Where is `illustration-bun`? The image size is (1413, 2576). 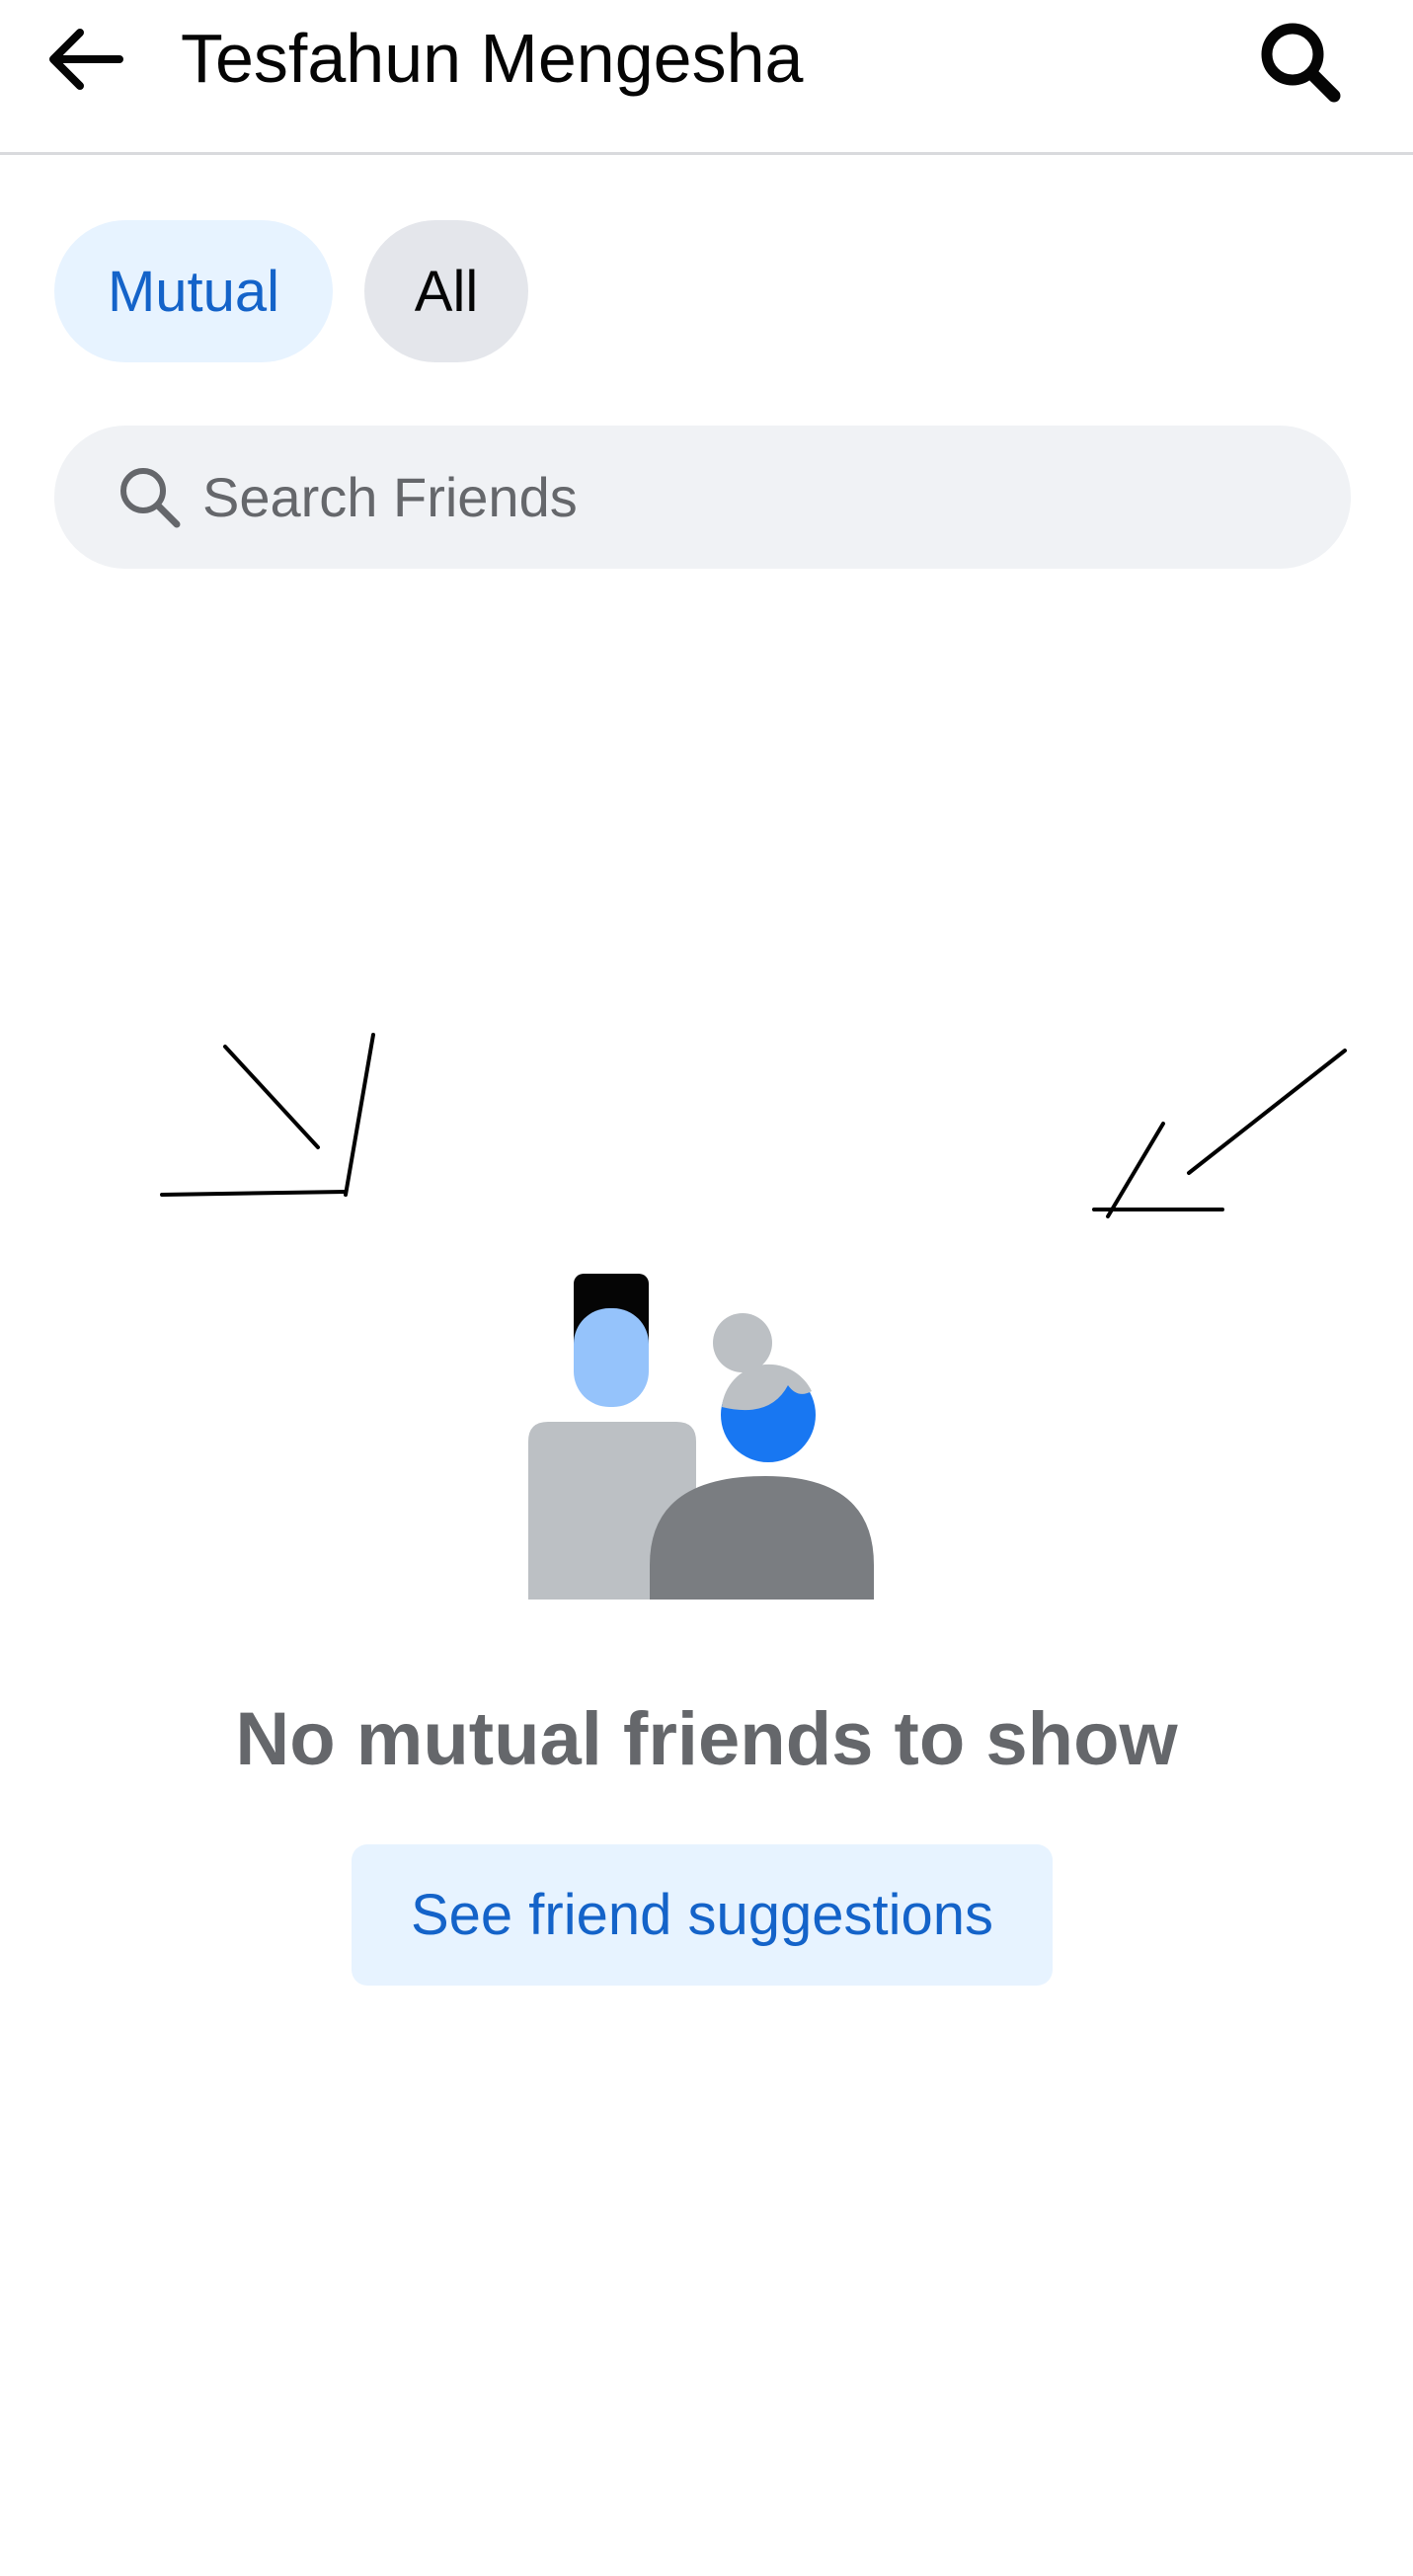
illustration-bun is located at coordinates (742, 1342).